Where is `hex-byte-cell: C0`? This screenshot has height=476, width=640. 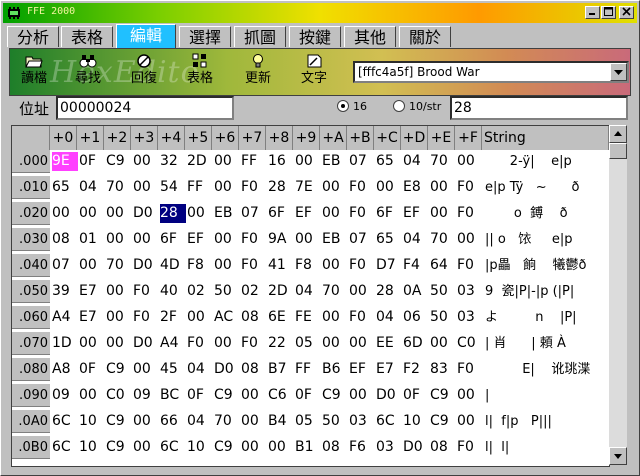
hex-byte-cell: C0 is located at coordinates (470, 343).